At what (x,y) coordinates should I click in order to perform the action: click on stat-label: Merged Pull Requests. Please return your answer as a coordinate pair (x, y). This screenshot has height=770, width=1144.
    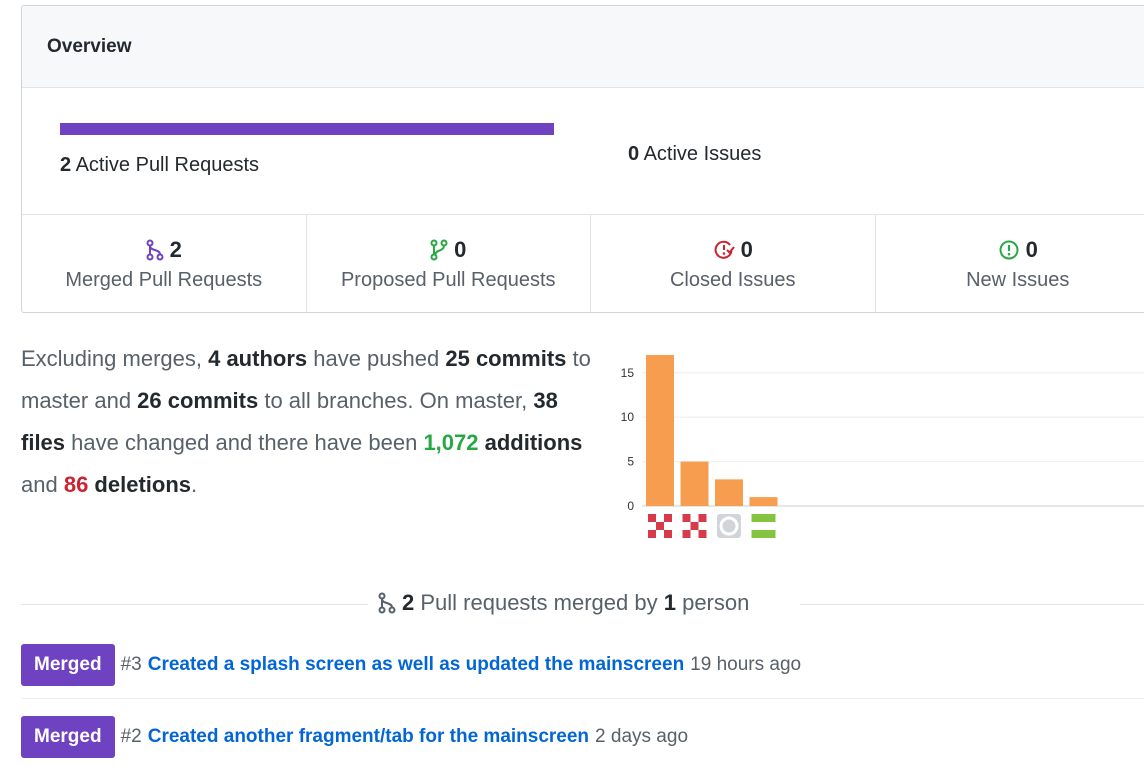
    Looking at the image, I should click on (164, 280).